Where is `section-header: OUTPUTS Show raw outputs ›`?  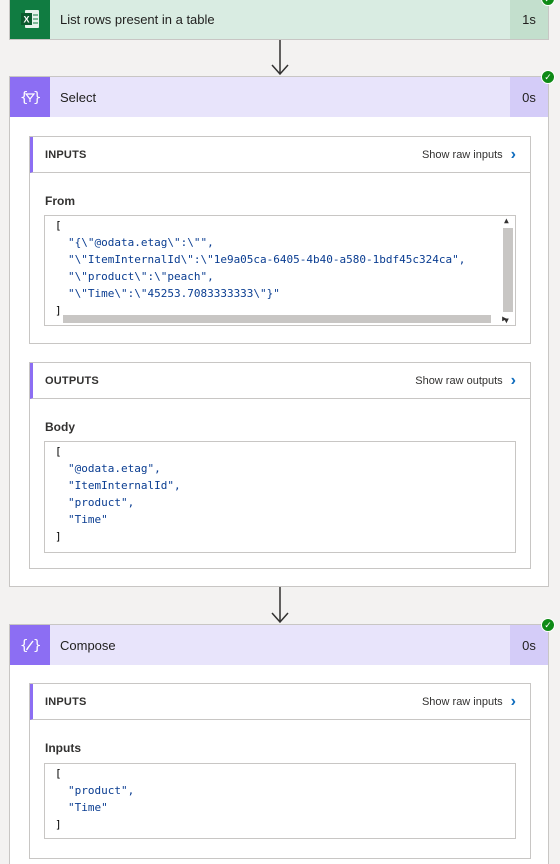
section-header: OUTPUTS Show raw outputs › is located at coordinates (280, 381).